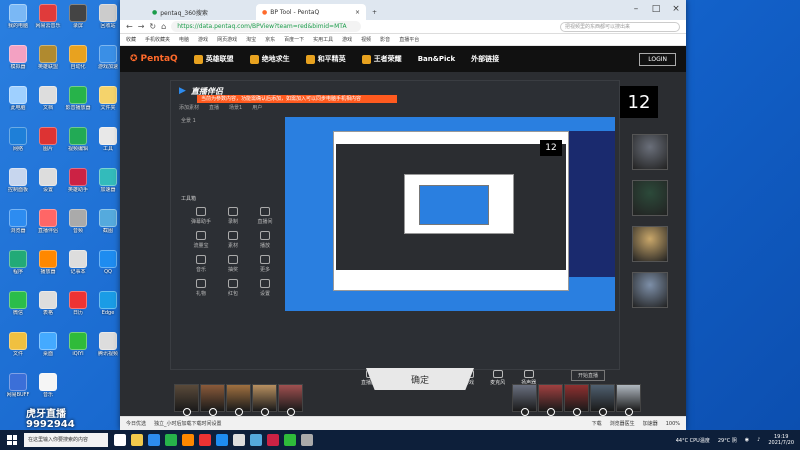 The image size is (800, 450). I want to click on menu-links: 外部链接, so click(485, 59).